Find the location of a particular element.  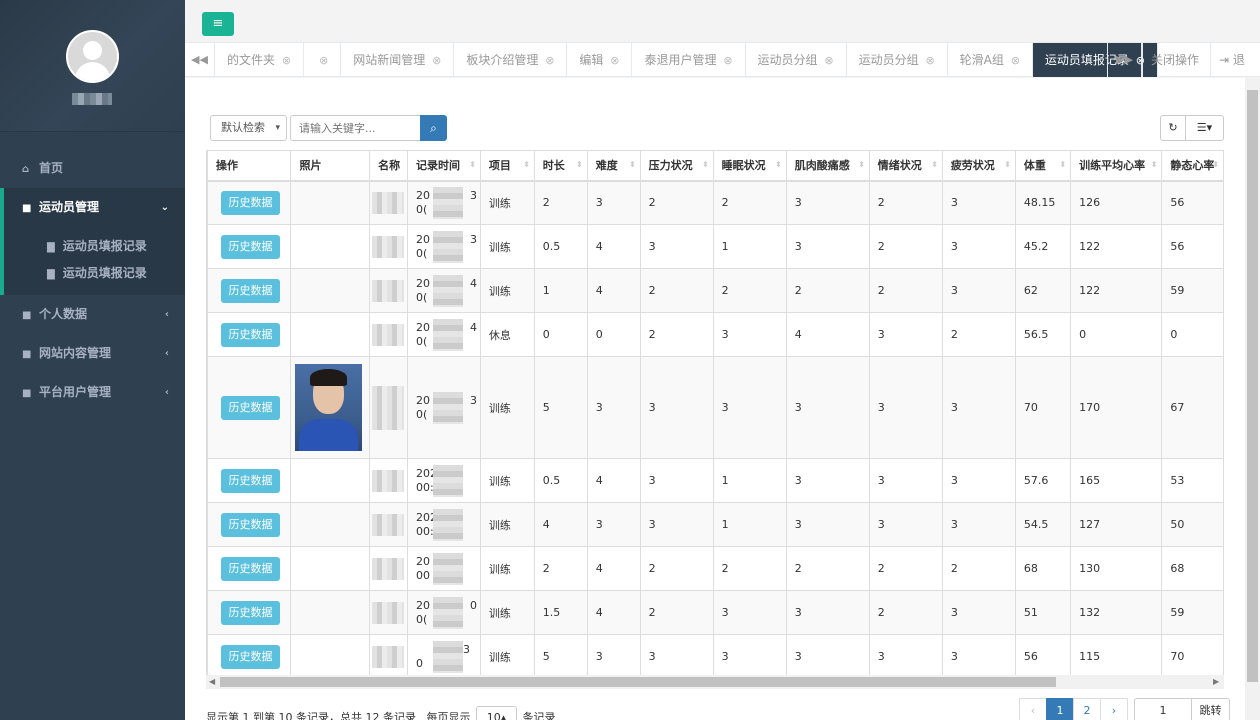

page-jump-input: 1 is located at coordinates (1163, 709).